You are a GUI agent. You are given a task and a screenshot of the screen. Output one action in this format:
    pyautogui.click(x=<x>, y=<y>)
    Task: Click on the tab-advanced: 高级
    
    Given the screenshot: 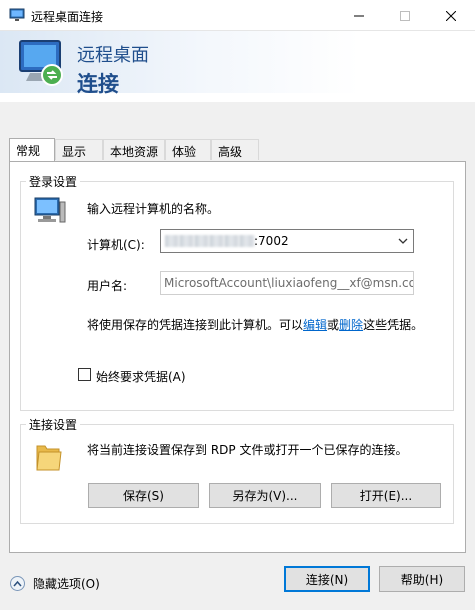 What is the action you would take?
    pyautogui.click(x=235, y=149)
    